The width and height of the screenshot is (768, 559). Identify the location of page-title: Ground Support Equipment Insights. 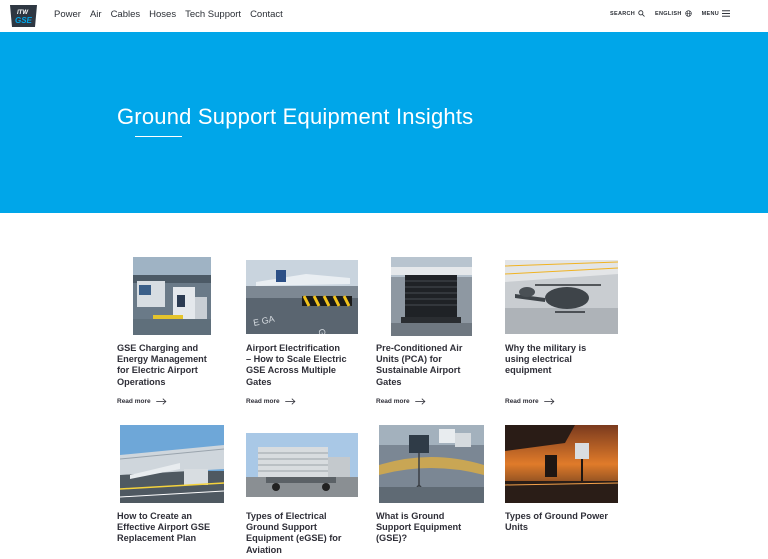
(295, 116).